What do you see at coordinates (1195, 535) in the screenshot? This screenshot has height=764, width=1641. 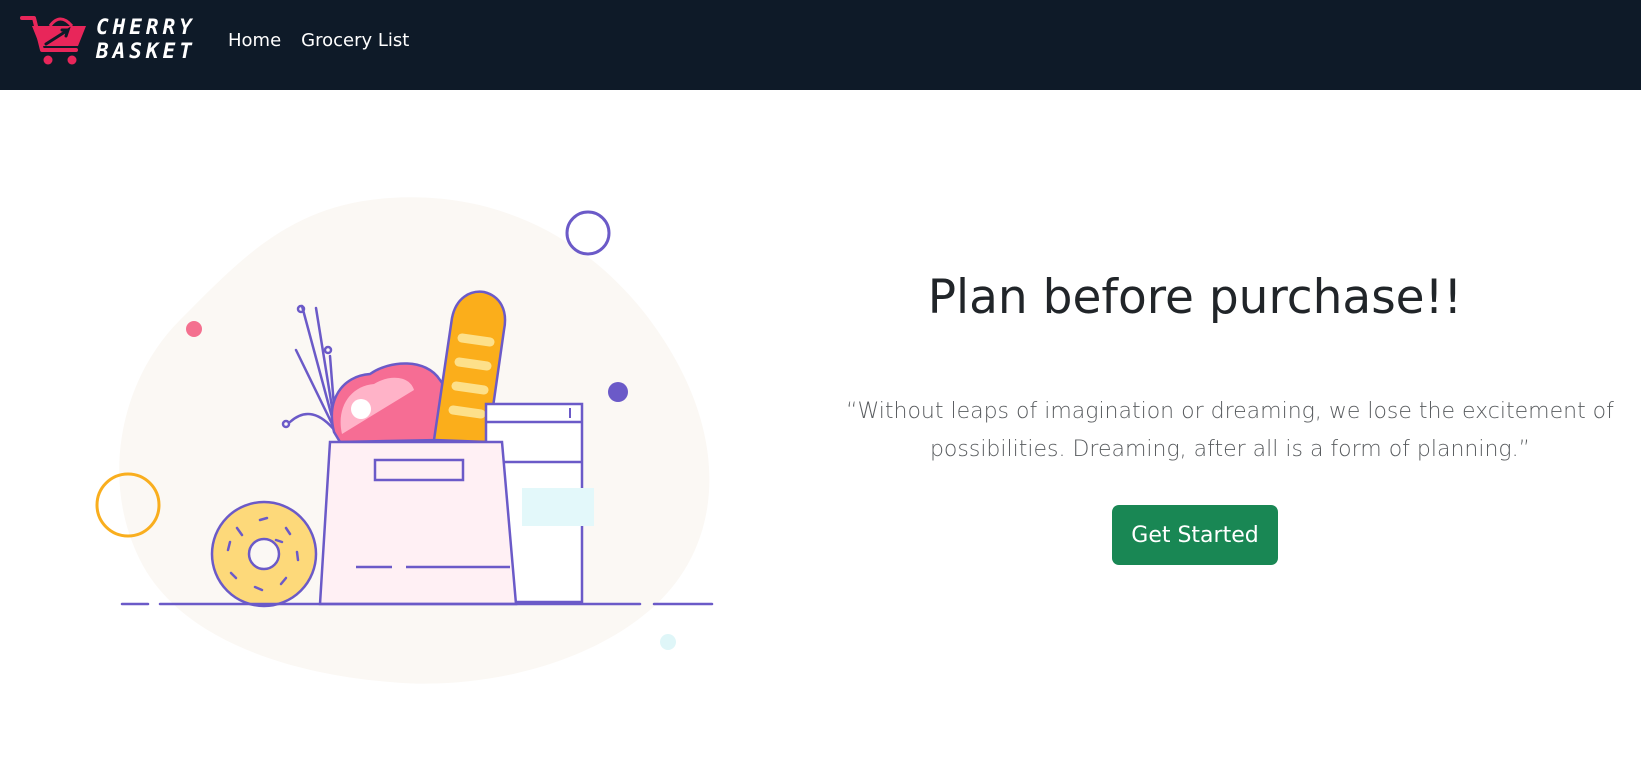 I see `get-started-button: Get Started` at bounding box center [1195, 535].